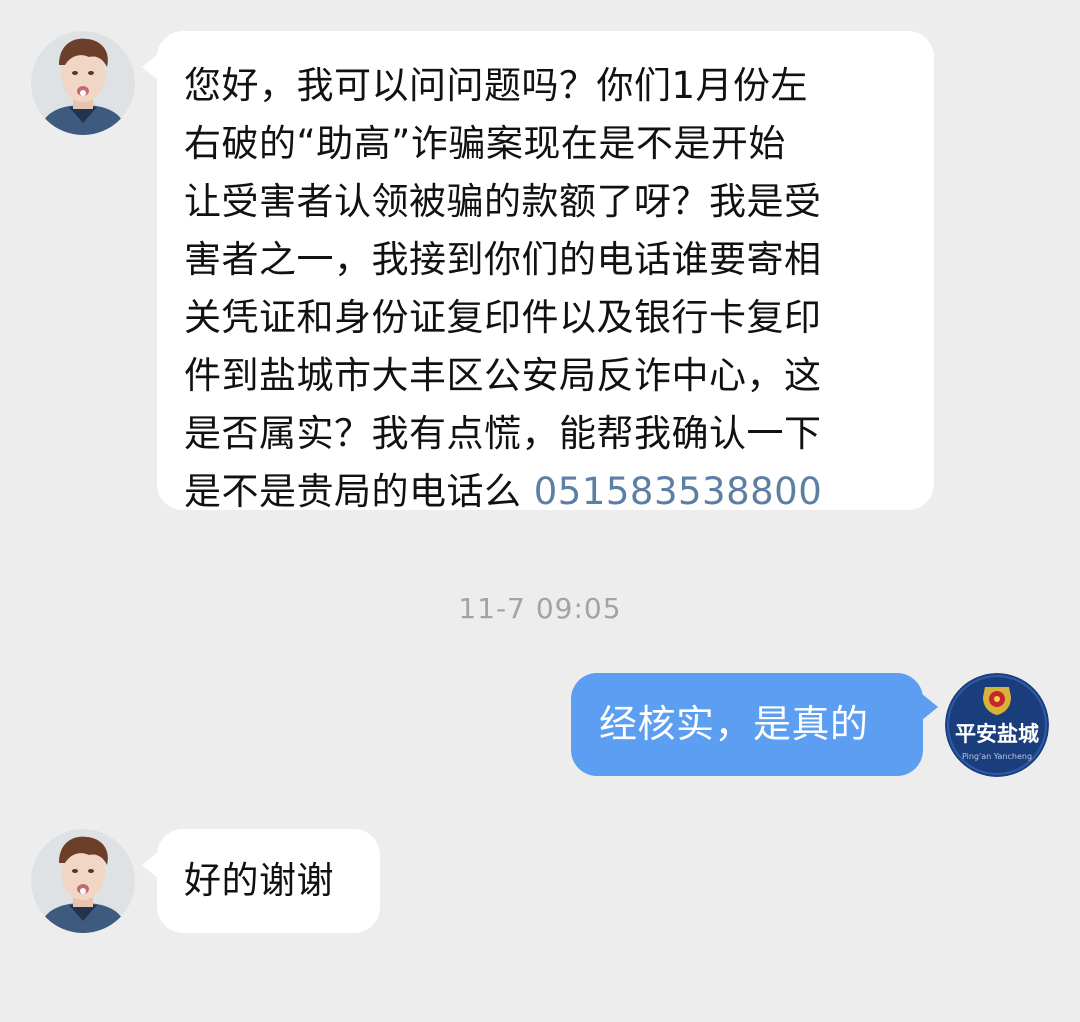  Describe the element at coordinates (503, 433) in the screenshot. I see `message-line: 是否属实？我有点慌，能帮我确认一下` at that location.